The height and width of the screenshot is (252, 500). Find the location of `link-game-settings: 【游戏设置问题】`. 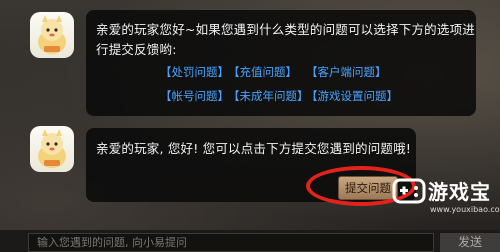

link-game-settings: 【游戏设置问题】 is located at coordinates (352, 96).